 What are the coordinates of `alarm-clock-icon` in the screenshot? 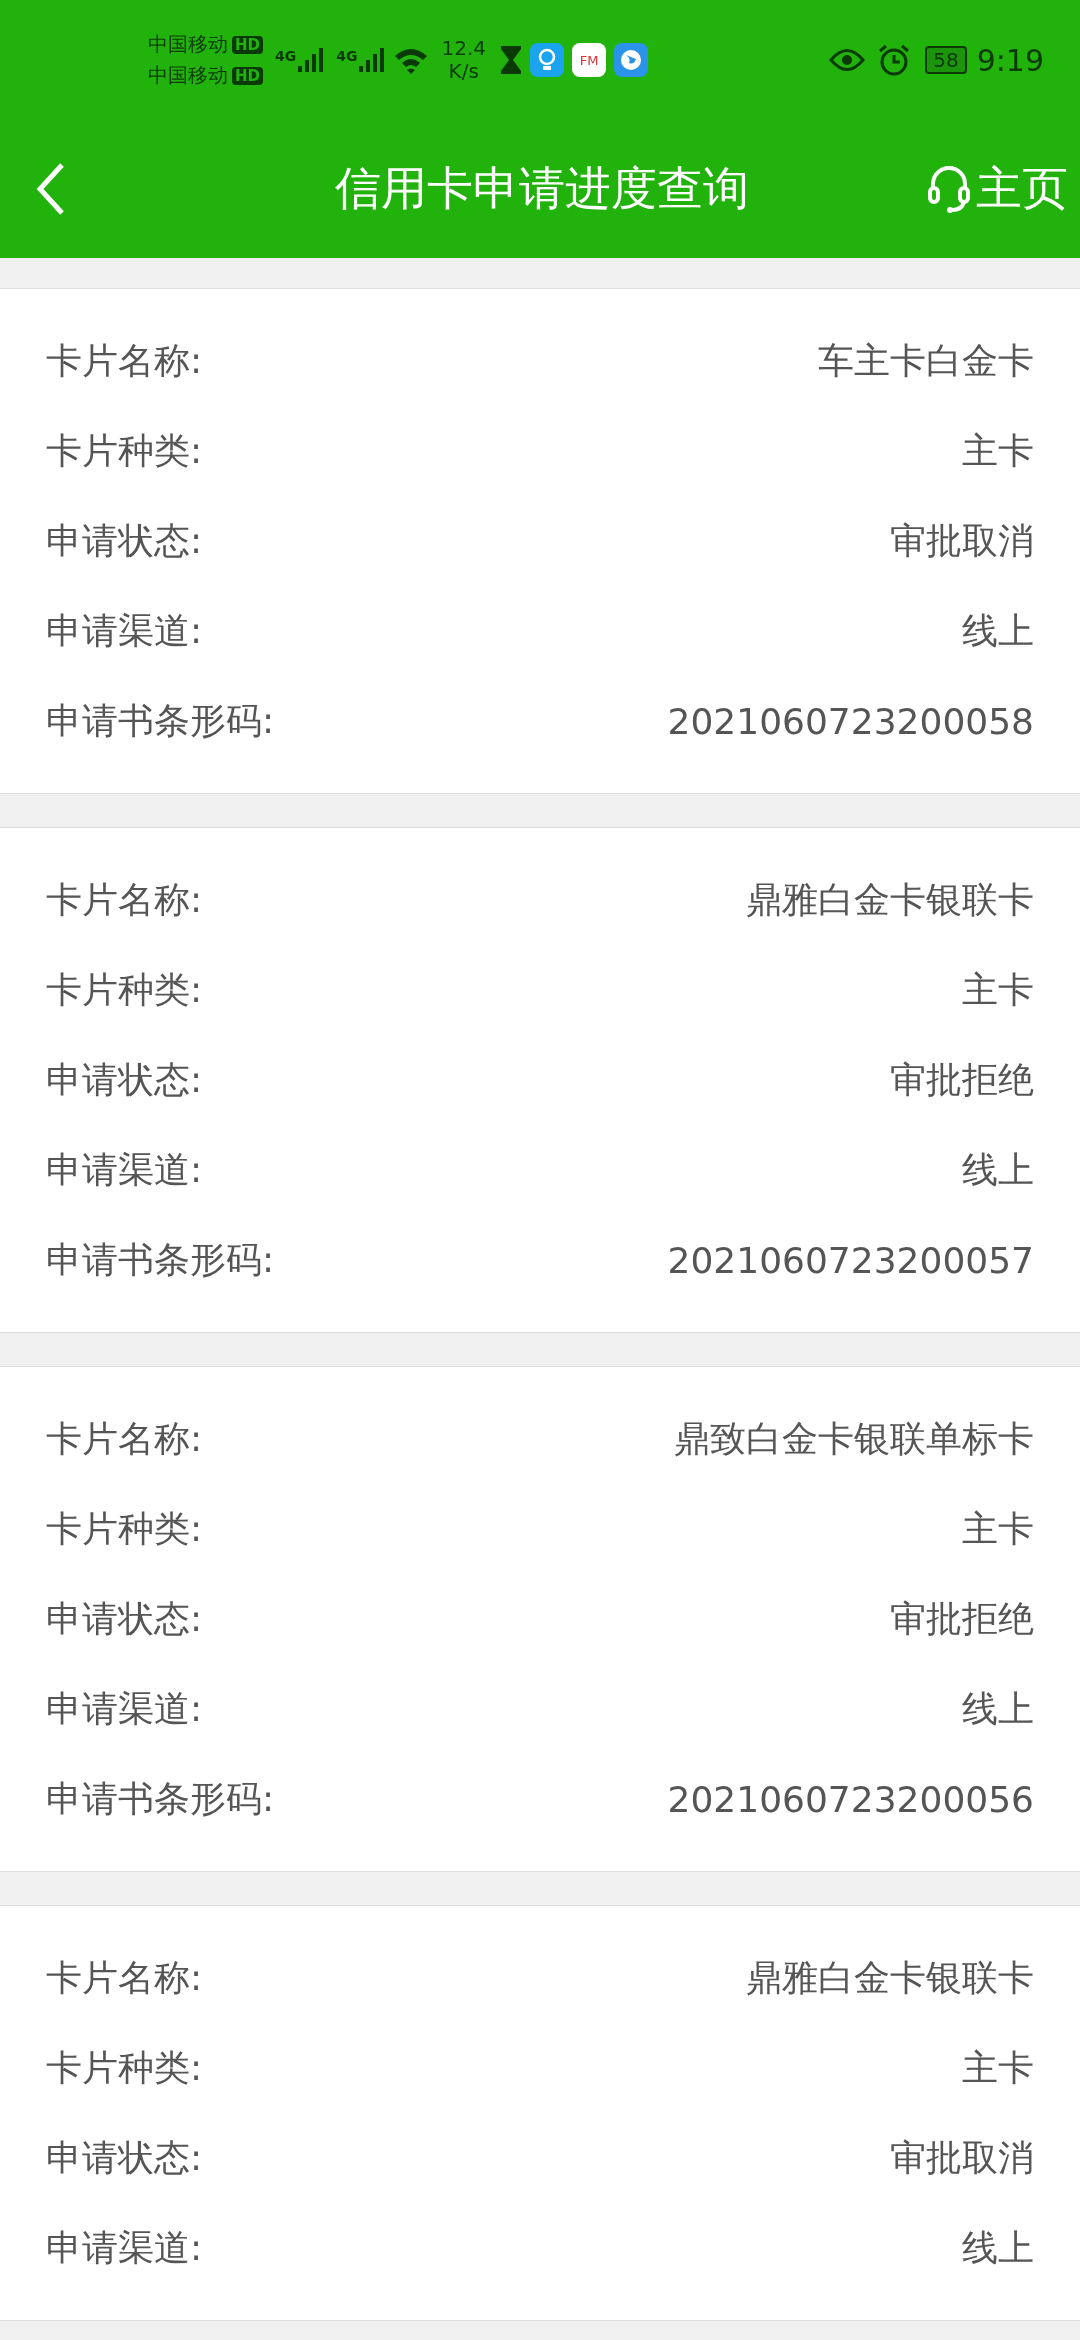 It's located at (894, 60).